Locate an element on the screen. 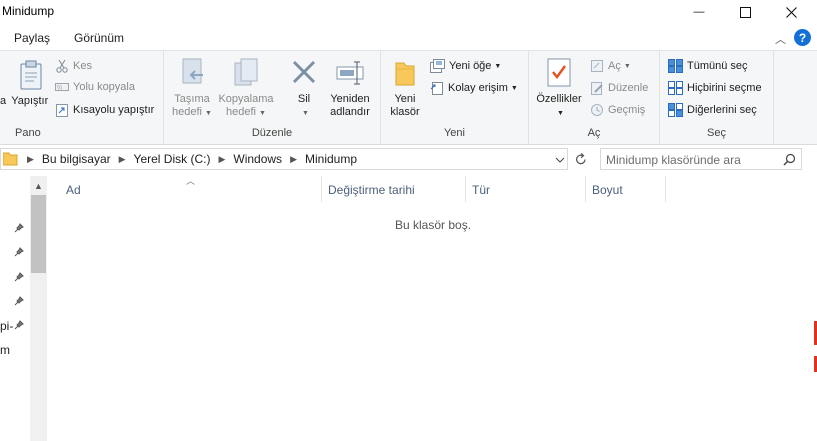  new-folder-icon is located at coordinates (405, 74).